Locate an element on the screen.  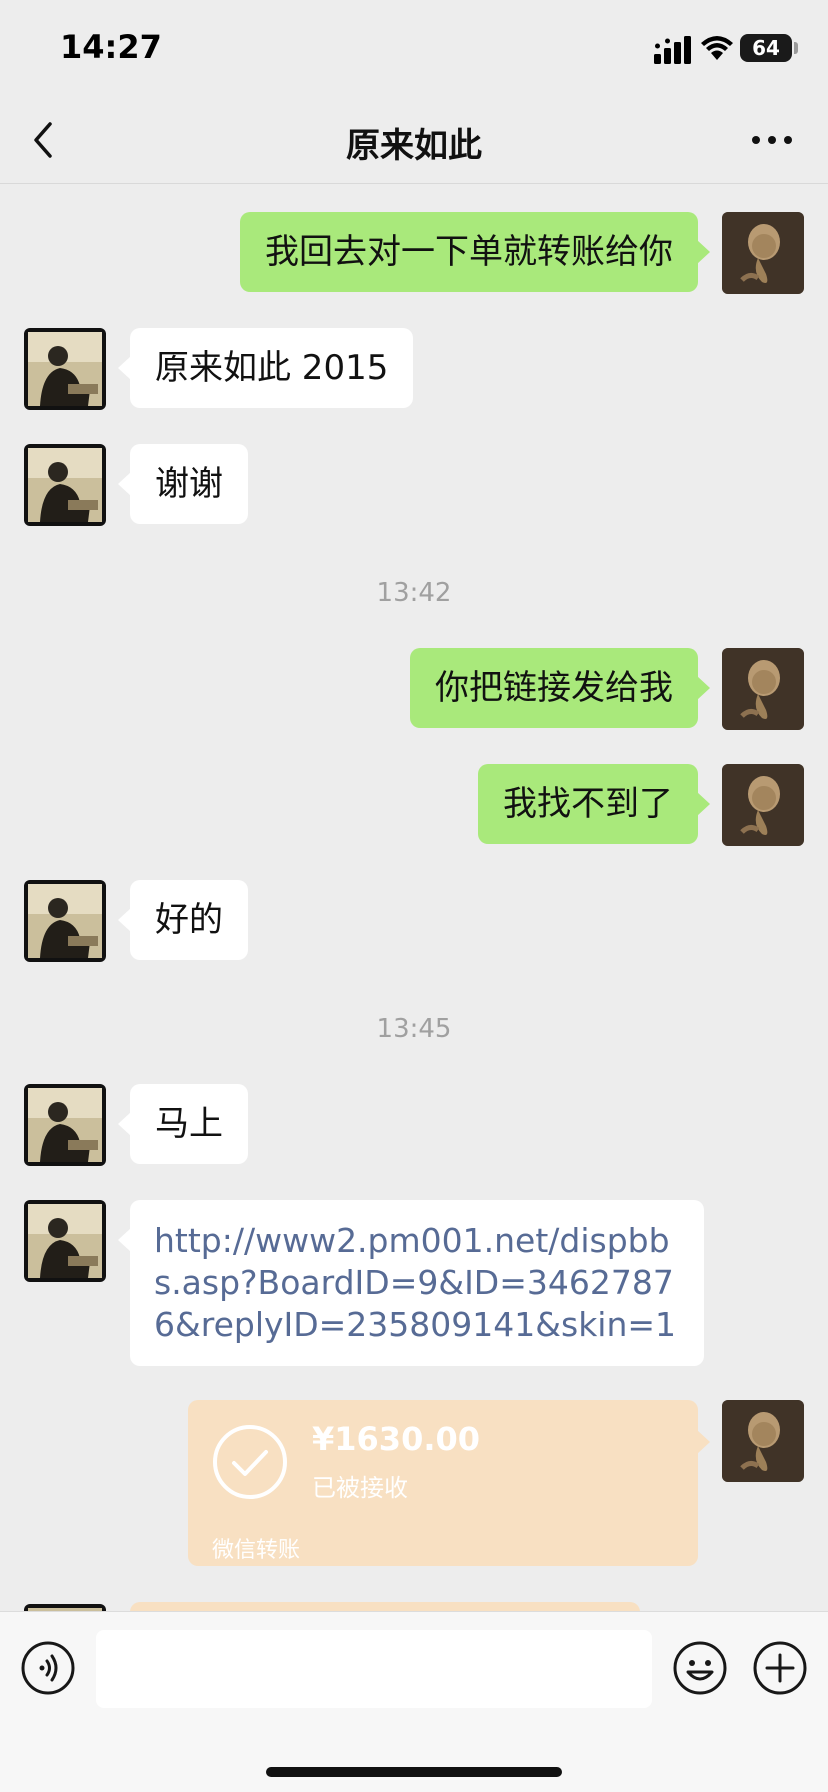
message-input is located at coordinates (374, 1669).